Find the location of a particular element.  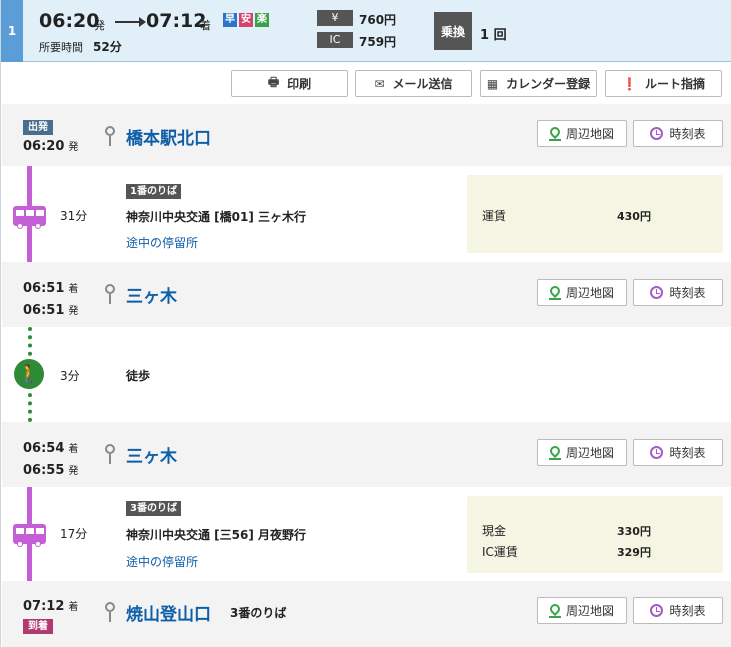

stop-row: 06:54 着 06:55 発 三ヶ木 周辺地図 時刻表 is located at coordinates (366, 454).